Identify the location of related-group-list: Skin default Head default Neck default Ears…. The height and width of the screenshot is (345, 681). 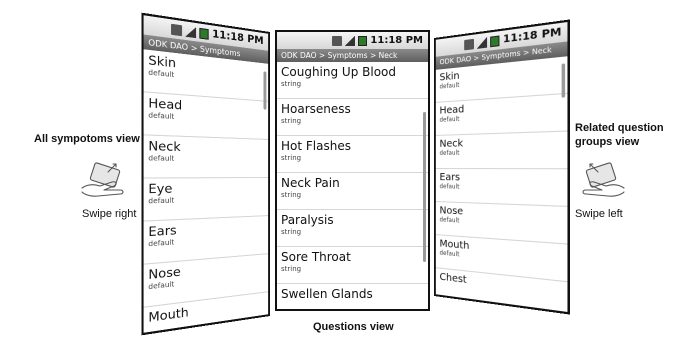
(501, 185).